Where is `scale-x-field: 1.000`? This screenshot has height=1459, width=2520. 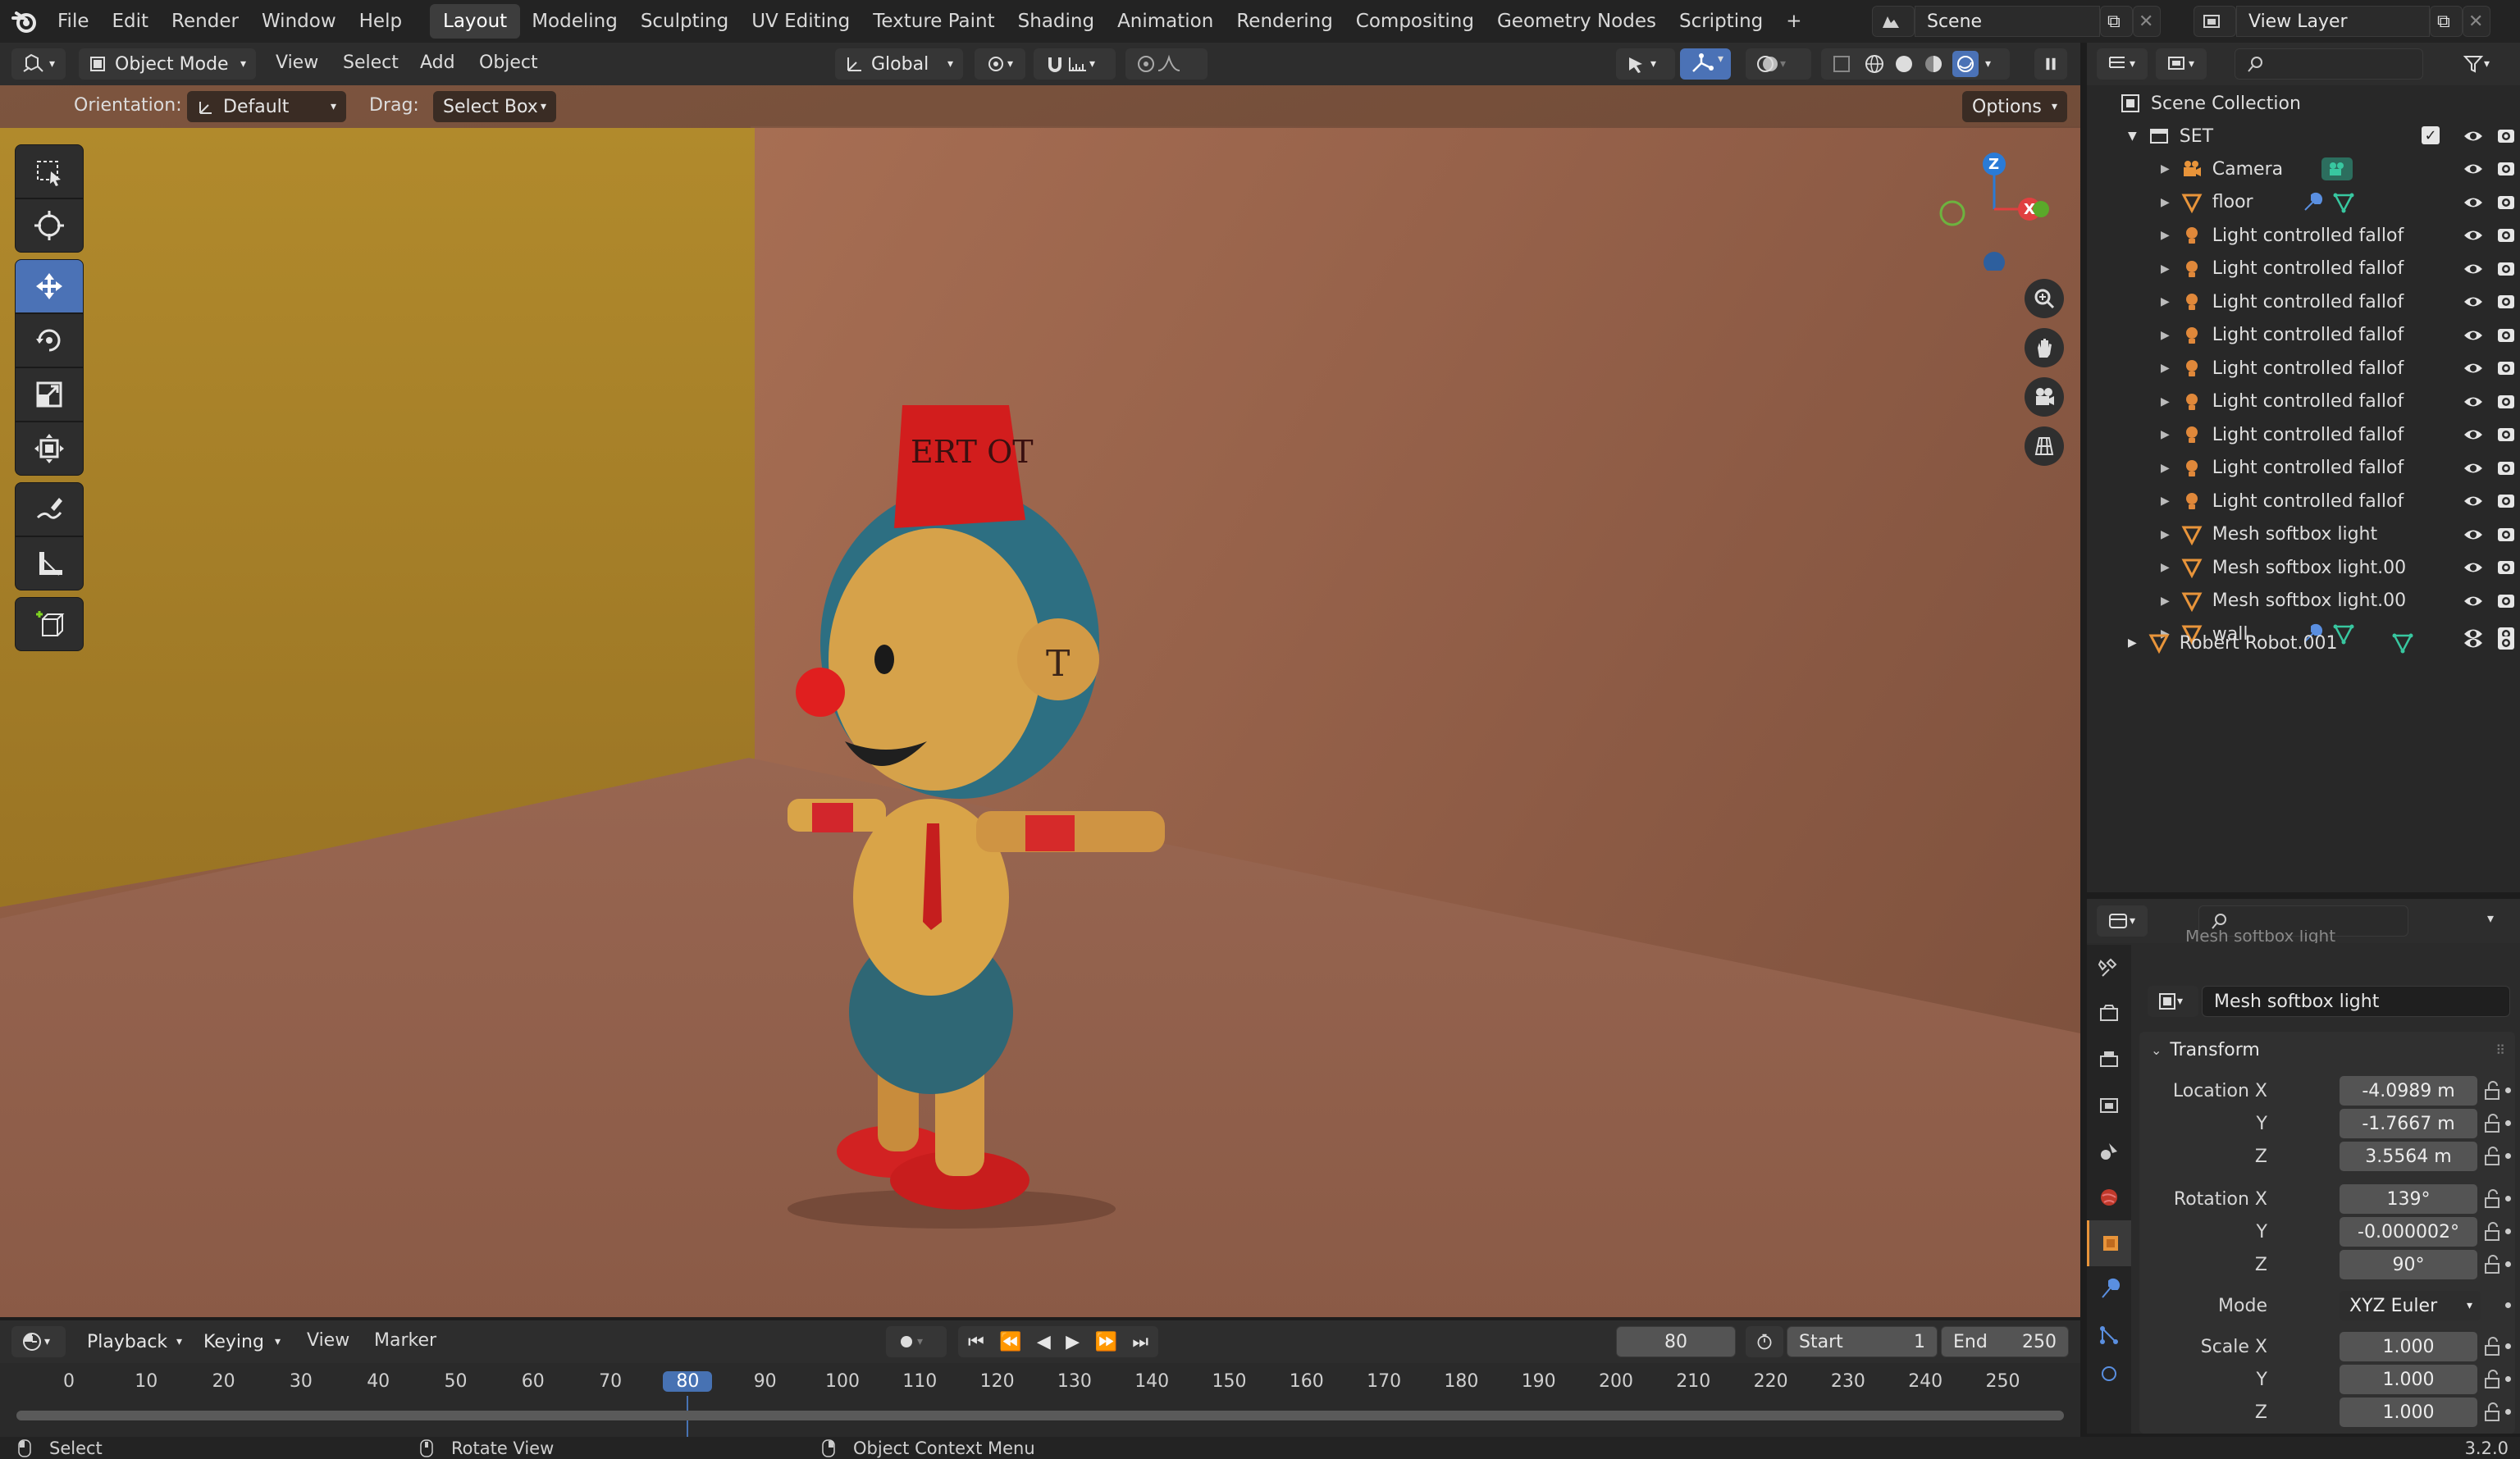
scale-x-field: 1.000 is located at coordinates (2408, 1347).